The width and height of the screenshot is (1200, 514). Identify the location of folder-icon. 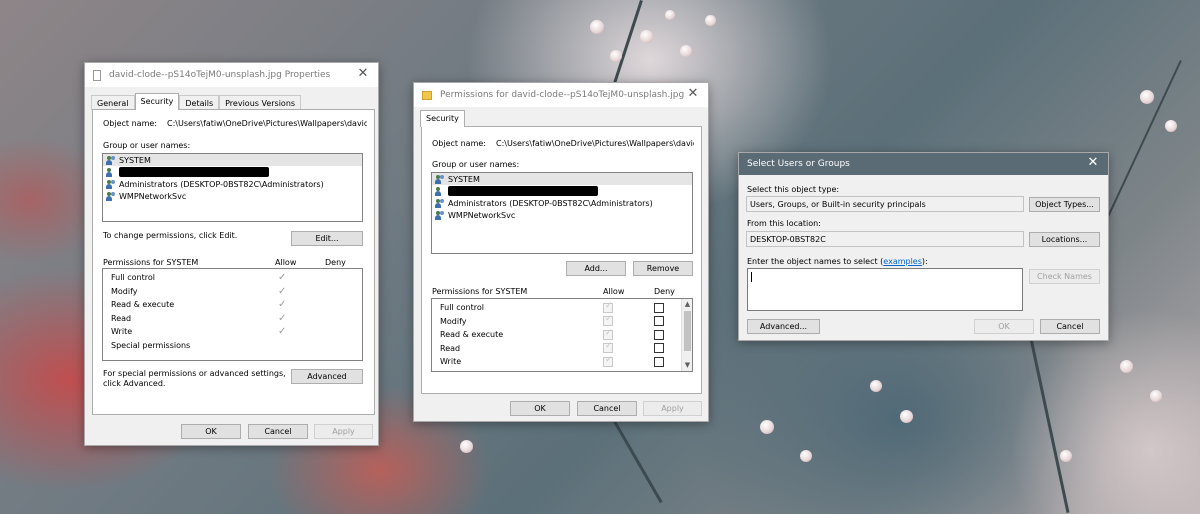
(427, 95).